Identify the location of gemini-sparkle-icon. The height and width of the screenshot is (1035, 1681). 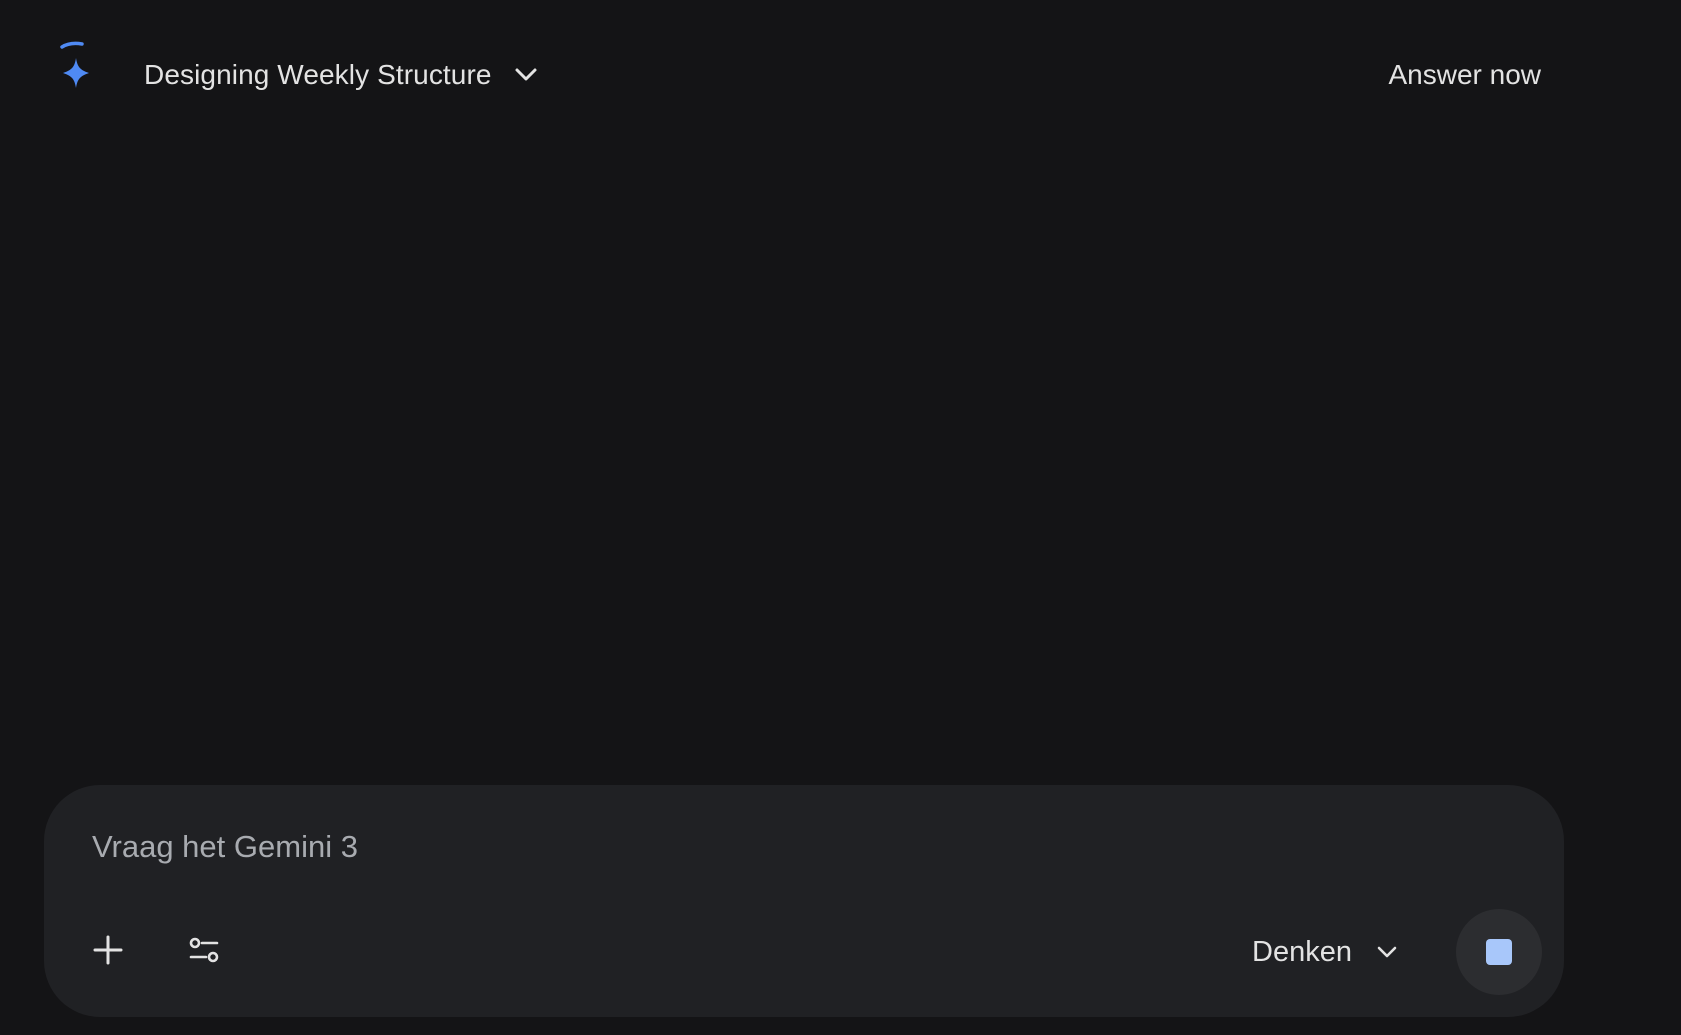
(76, 68).